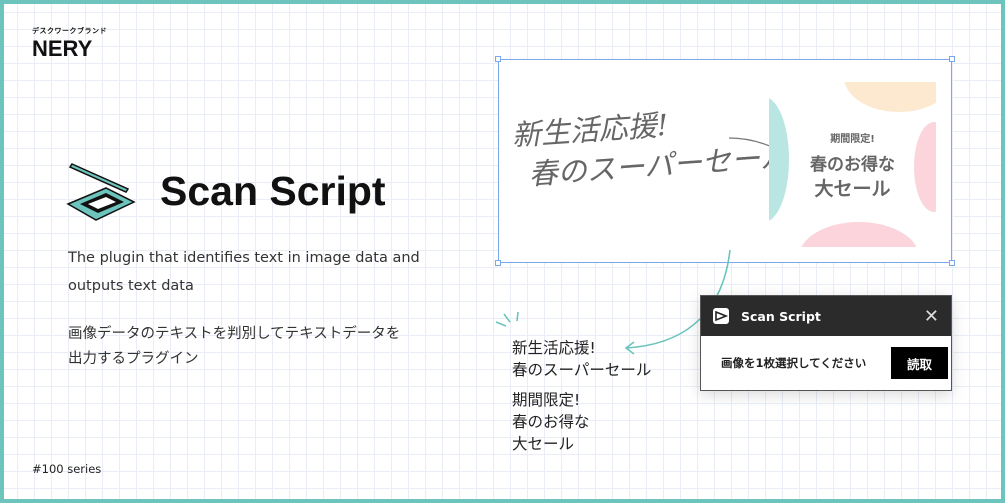 The height and width of the screenshot is (503, 1005). What do you see at coordinates (931, 316) in the screenshot?
I see `close-icon: ✕` at bounding box center [931, 316].